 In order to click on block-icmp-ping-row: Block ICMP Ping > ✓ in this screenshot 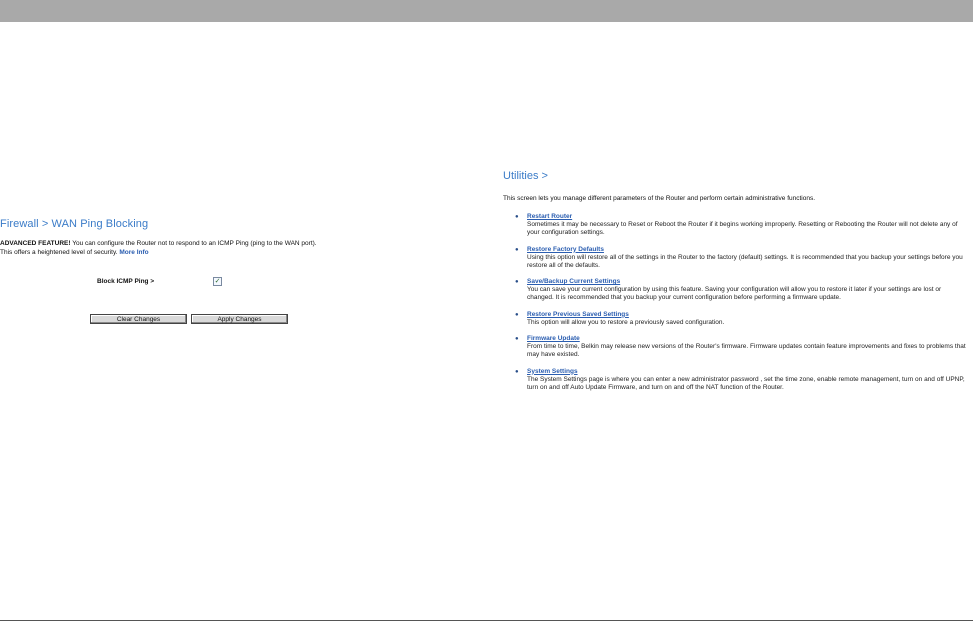, I will do `click(197, 282)`.